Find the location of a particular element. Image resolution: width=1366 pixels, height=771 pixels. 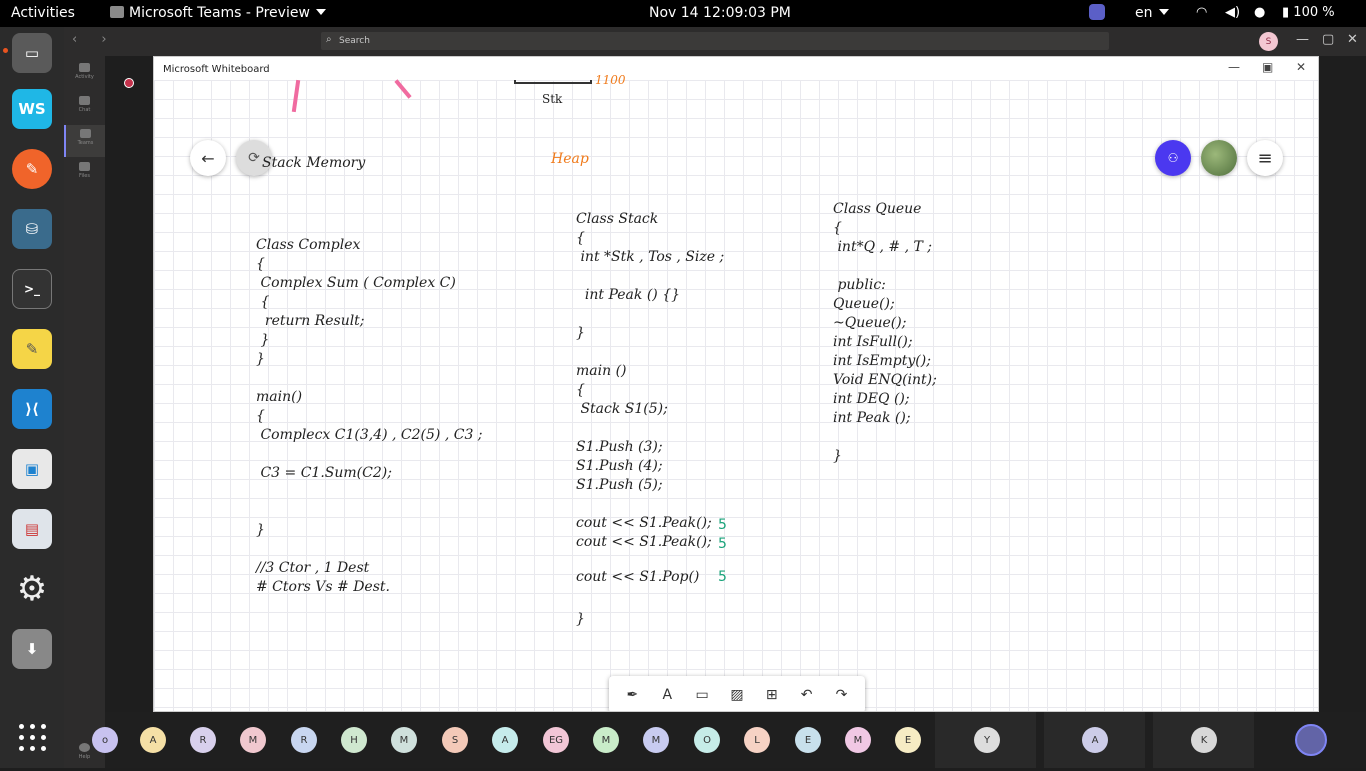

participant-avatar: EG is located at coordinates (556, 740).